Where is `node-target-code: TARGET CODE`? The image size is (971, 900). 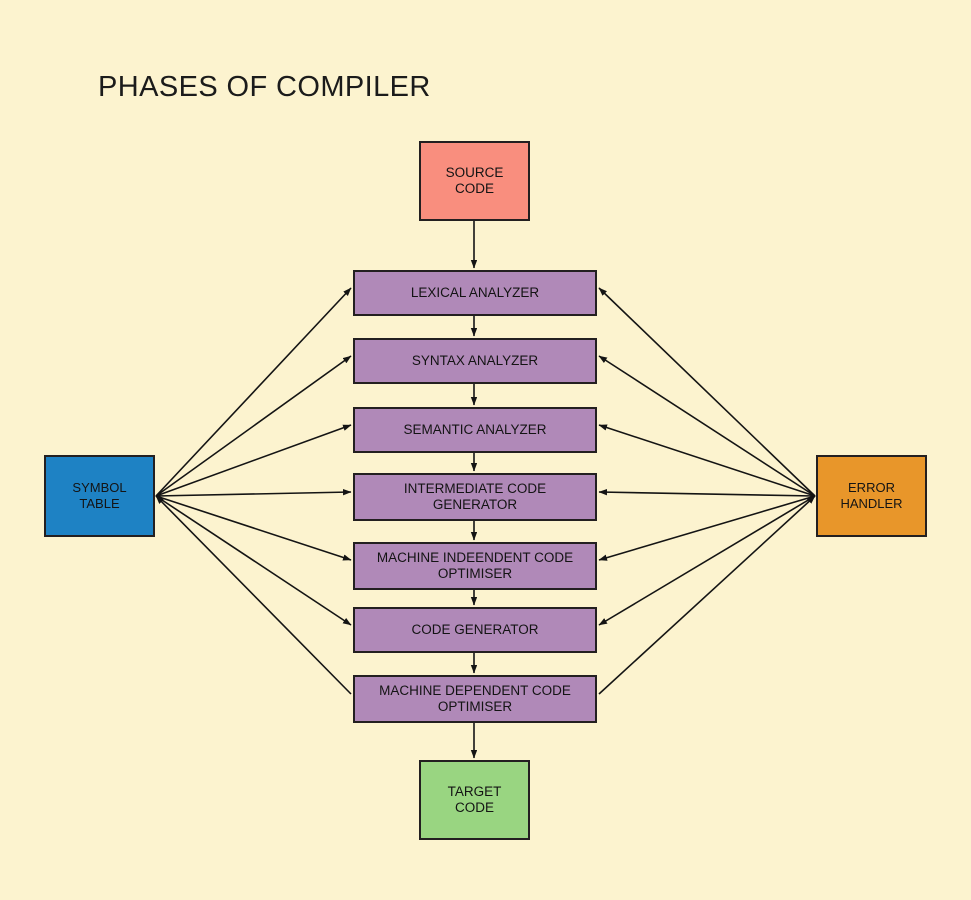
node-target-code: TARGET CODE is located at coordinates (474, 800).